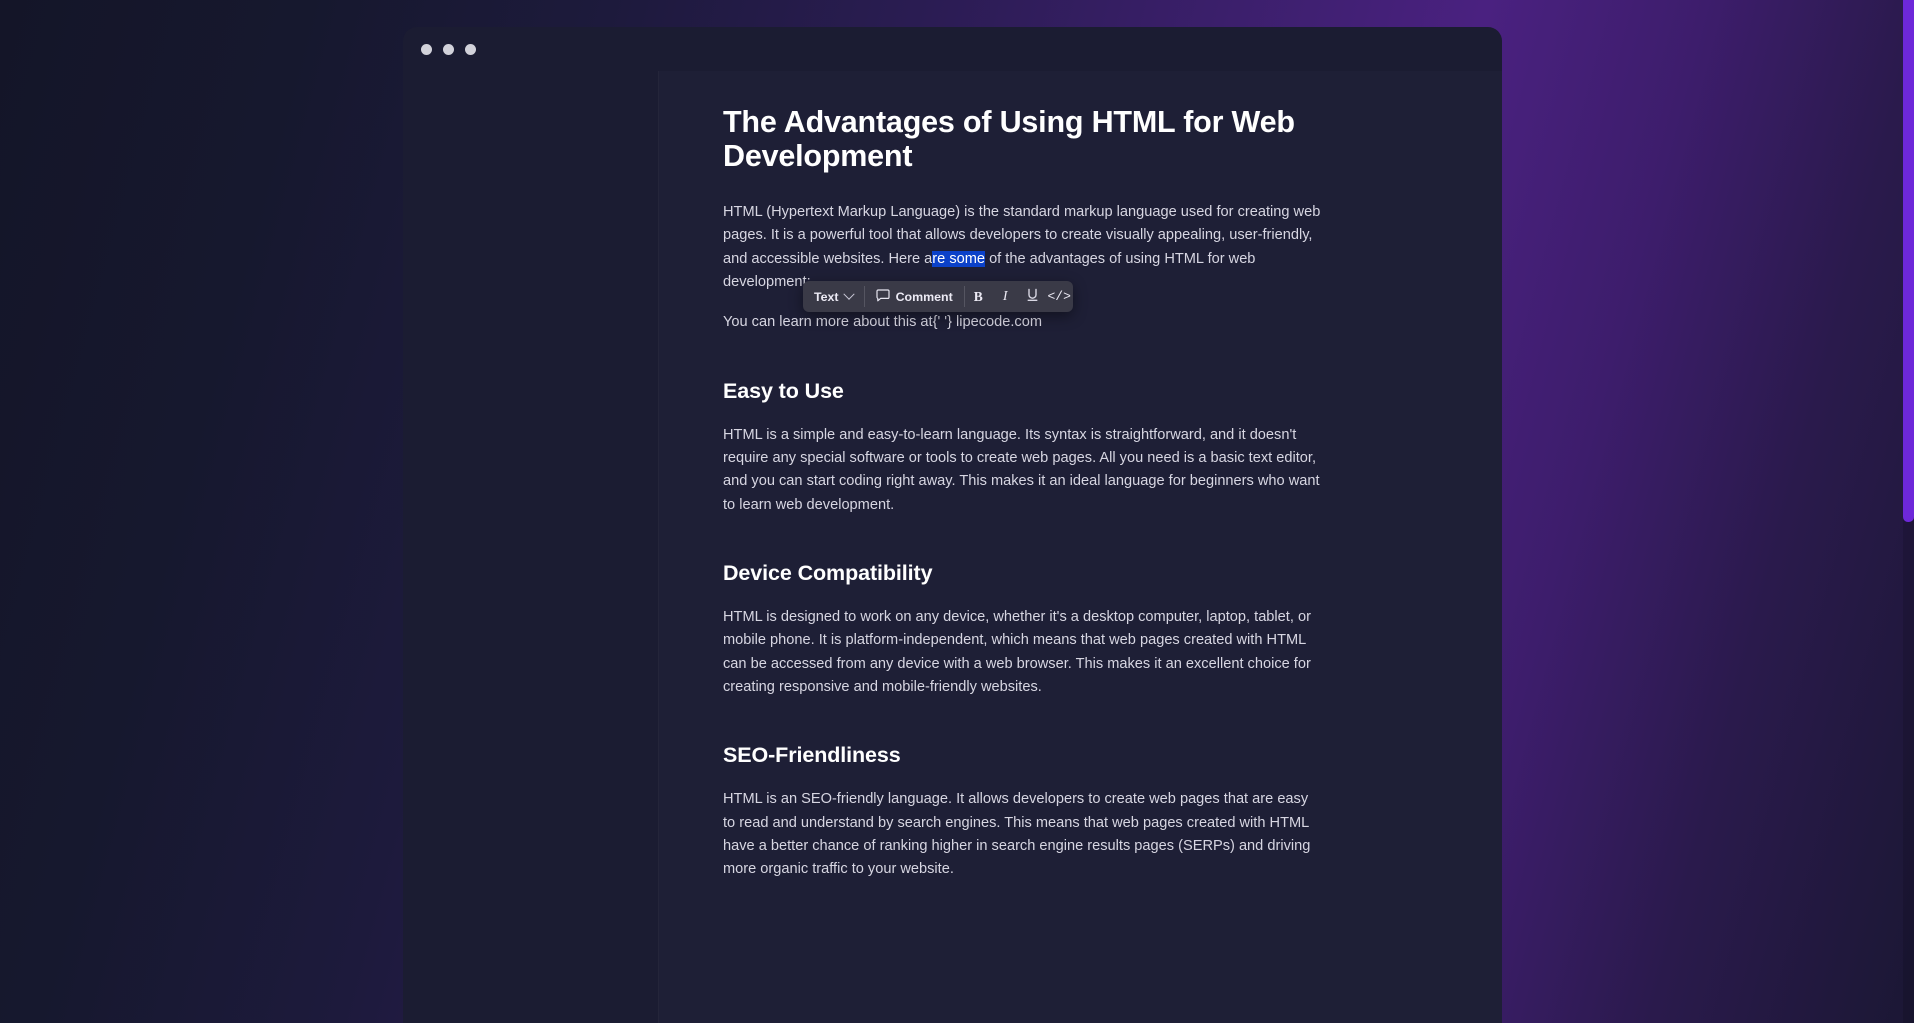 This screenshot has width=1914, height=1023. I want to click on maximize-window-dot, so click(470, 49).